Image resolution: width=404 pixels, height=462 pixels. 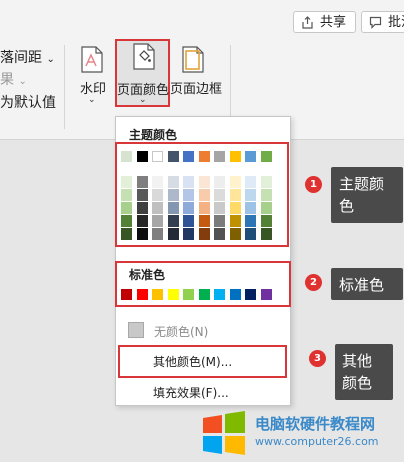 What do you see at coordinates (28, 102) in the screenshot?
I see `set-default-button: 为默认值` at bounding box center [28, 102].